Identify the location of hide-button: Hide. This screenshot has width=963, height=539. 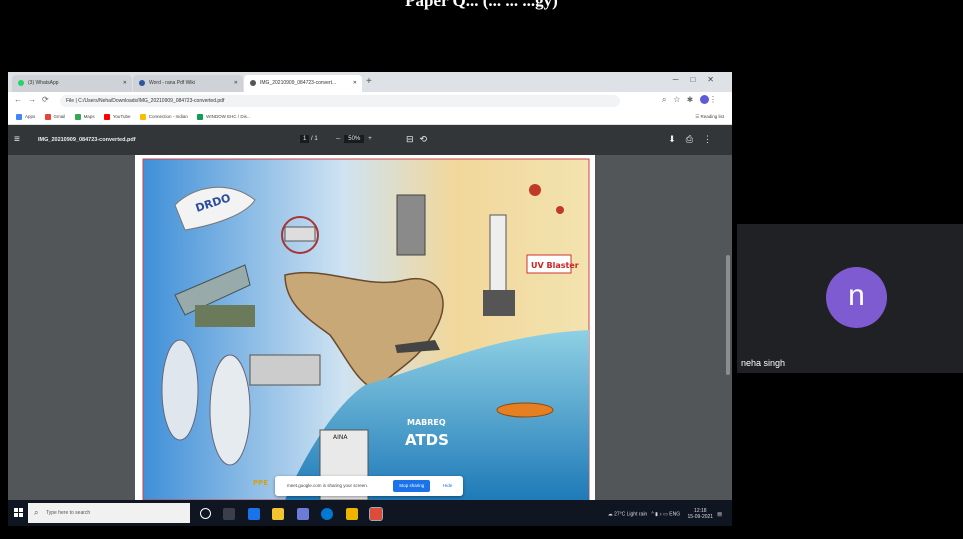
(447, 486).